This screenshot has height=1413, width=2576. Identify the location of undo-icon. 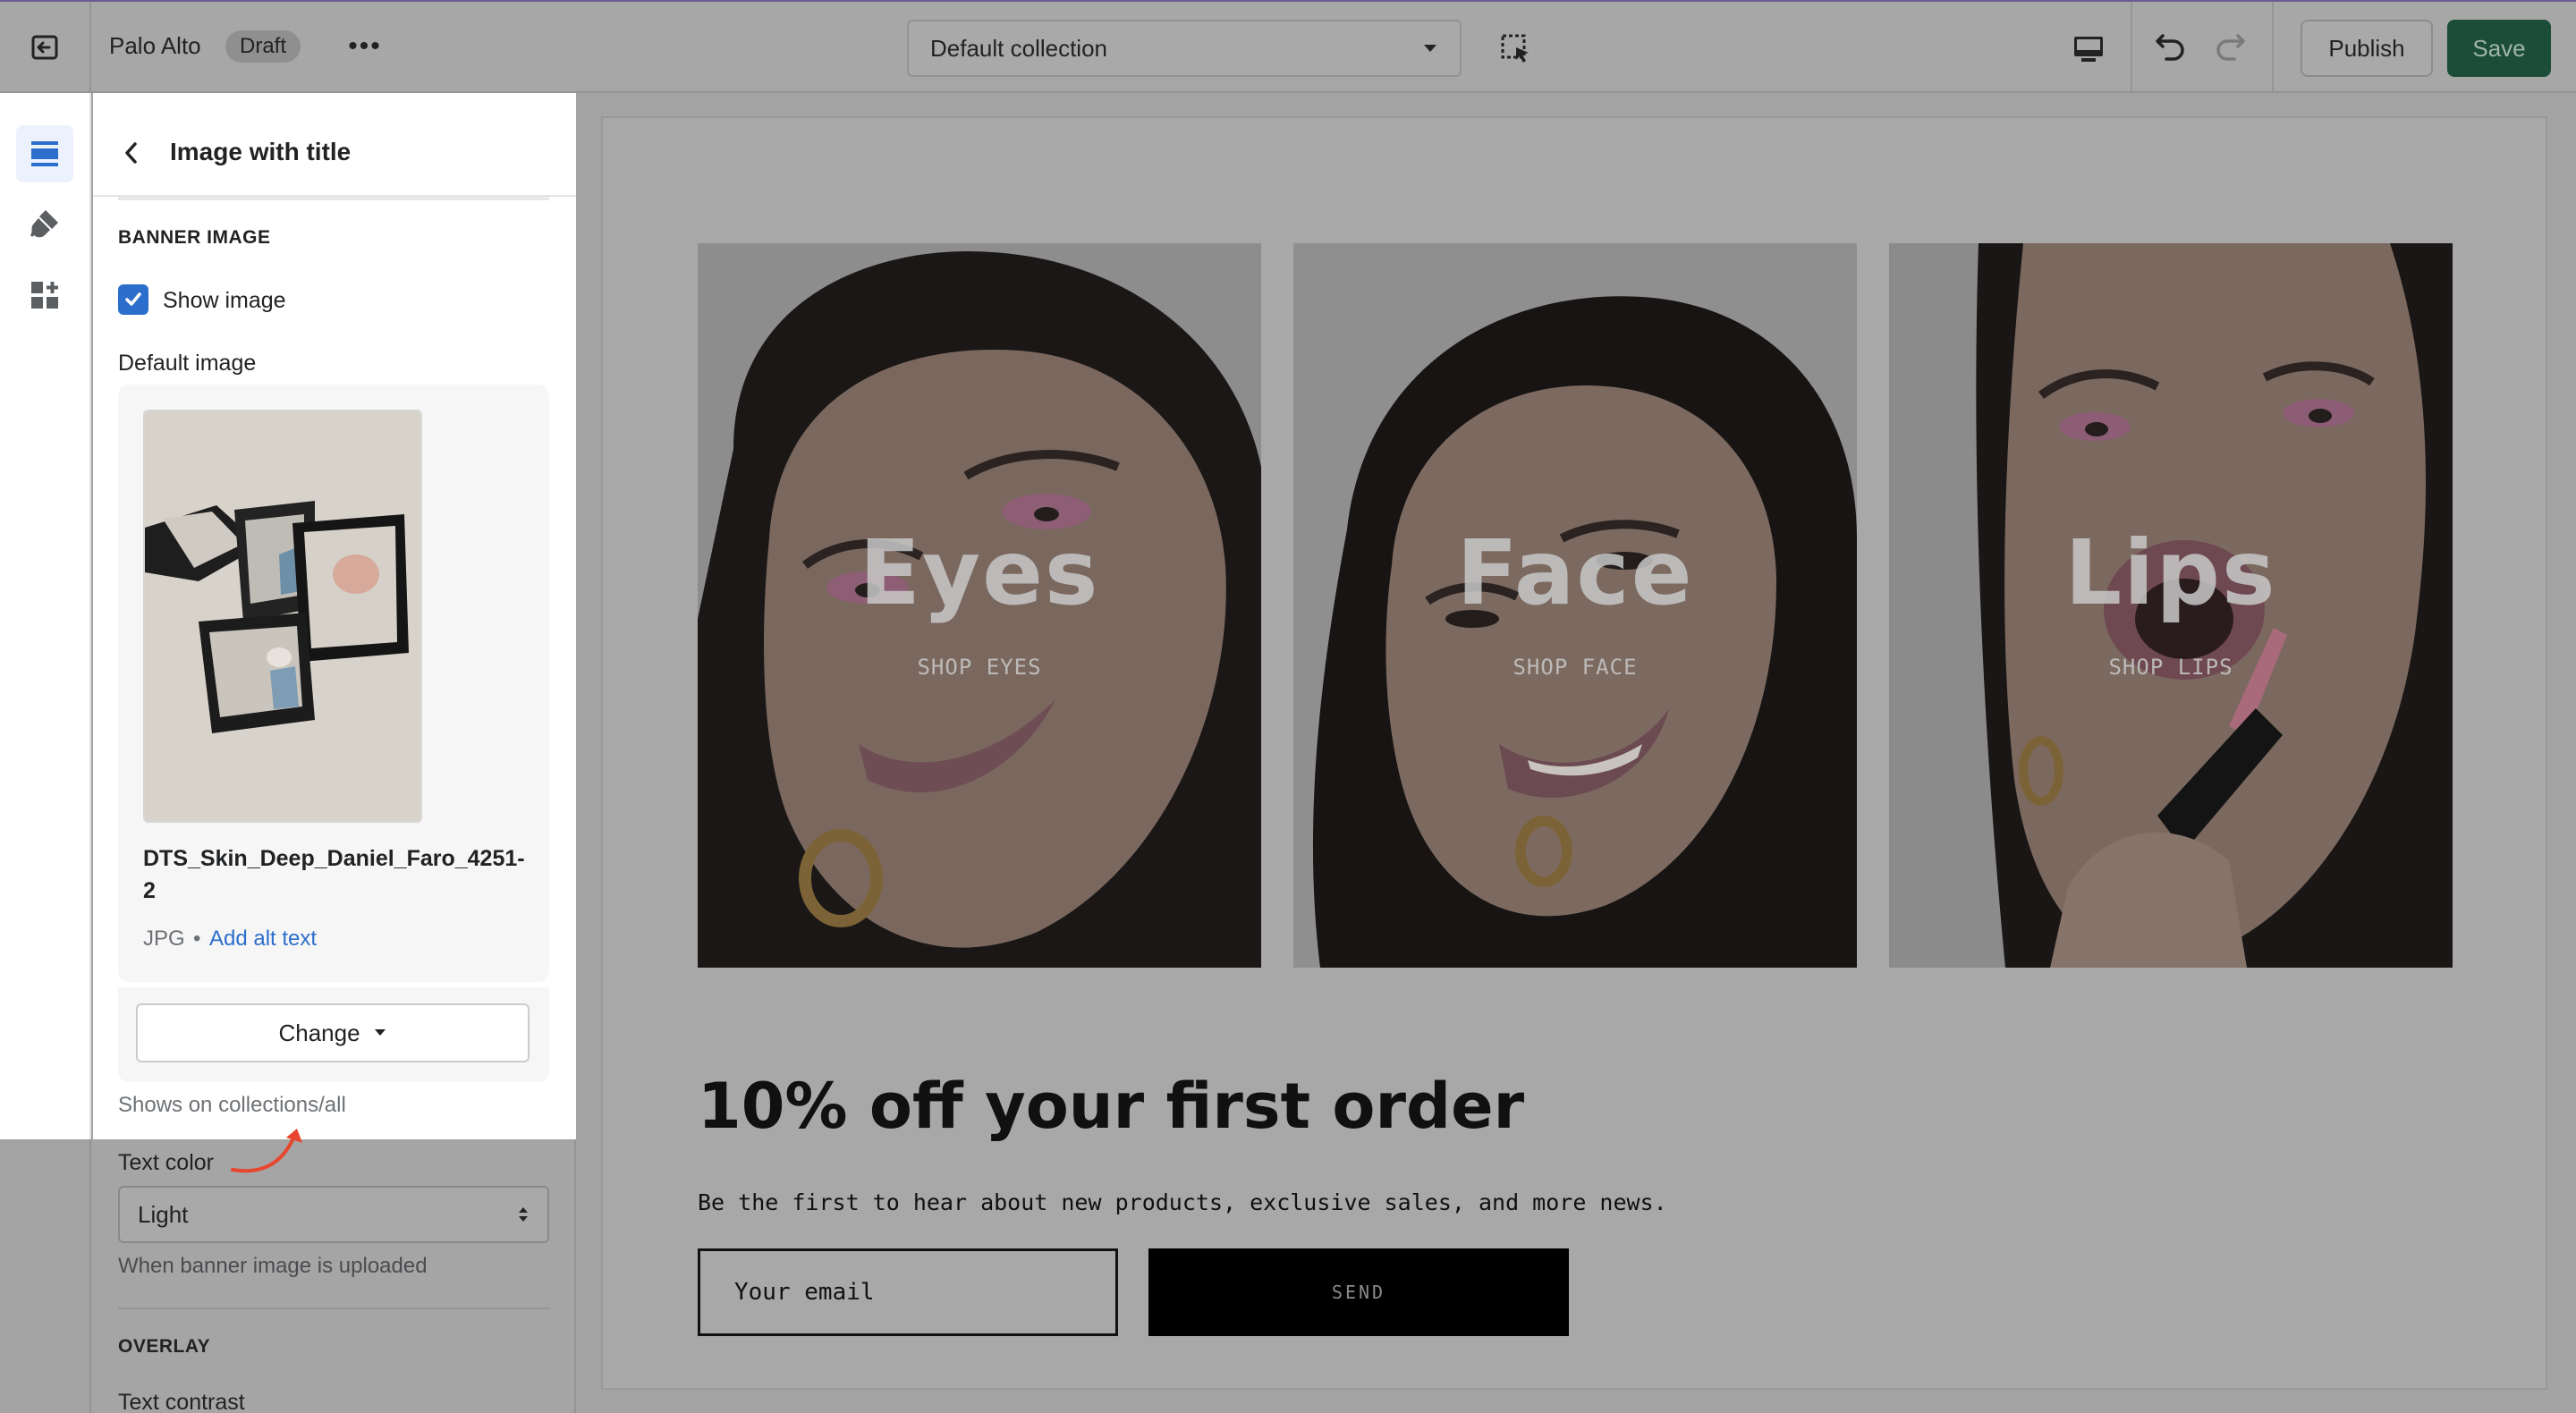
(2170, 47).